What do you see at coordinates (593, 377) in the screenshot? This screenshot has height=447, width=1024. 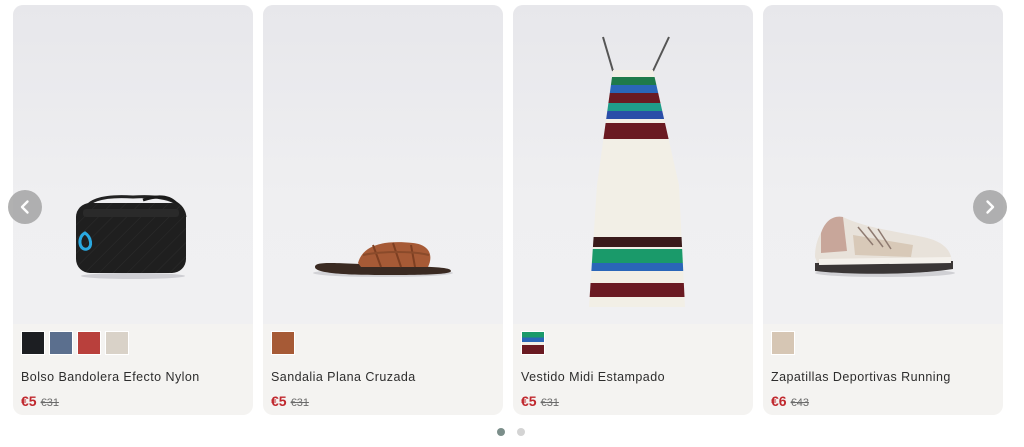 I see `product-name: Vestido Midi Estampado` at bounding box center [593, 377].